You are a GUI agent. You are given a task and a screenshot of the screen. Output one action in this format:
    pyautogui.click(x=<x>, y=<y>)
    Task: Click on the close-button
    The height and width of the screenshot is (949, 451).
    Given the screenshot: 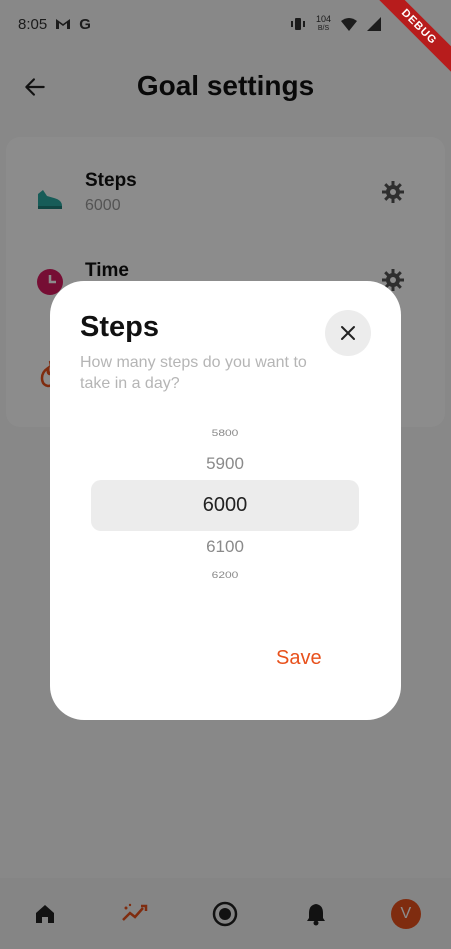 What is the action you would take?
    pyautogui.click(x=348, y=333)
    